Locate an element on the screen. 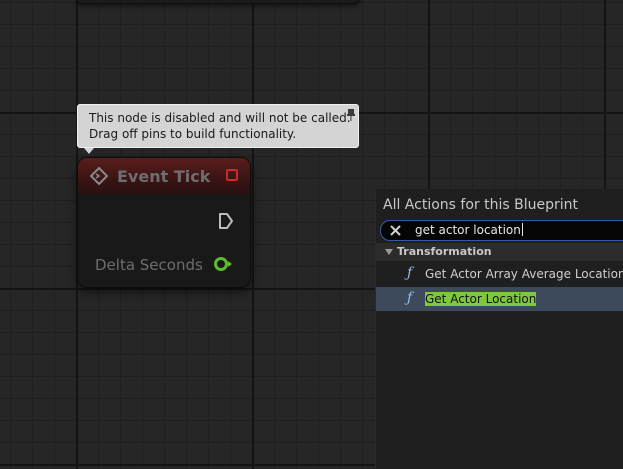 The image size is (623, 469). clear-icon is located at coordinates (395, 230).